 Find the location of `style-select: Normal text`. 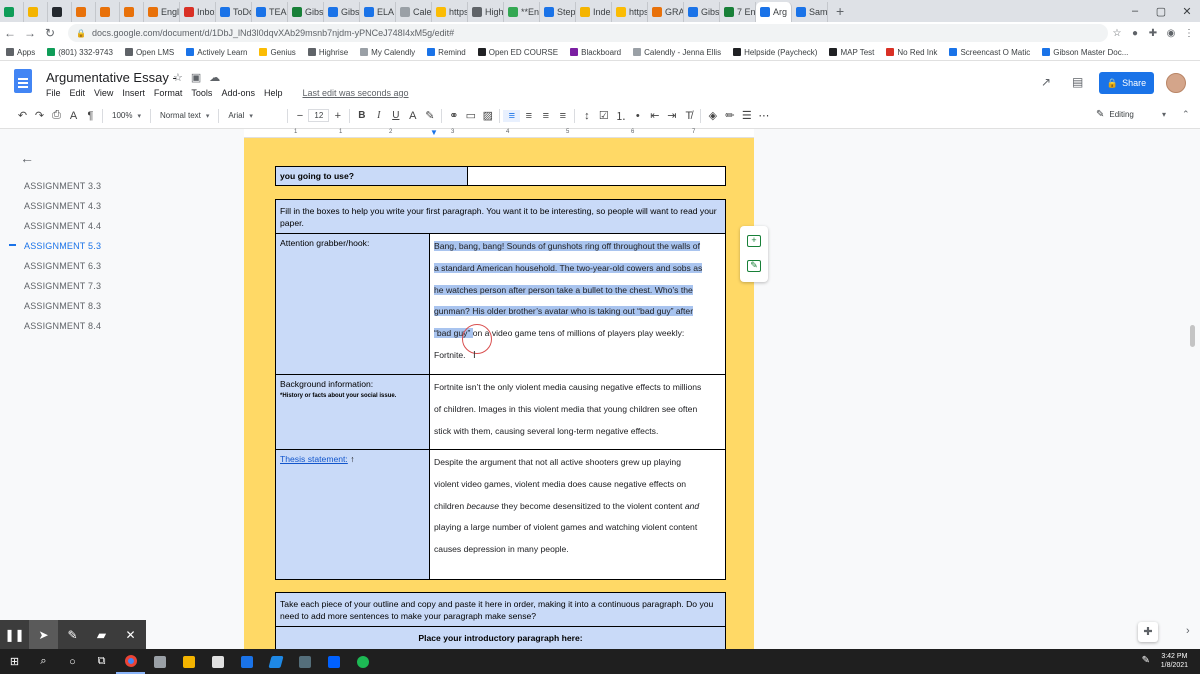

style-select: Normal text is located at coordinates (184, 115).